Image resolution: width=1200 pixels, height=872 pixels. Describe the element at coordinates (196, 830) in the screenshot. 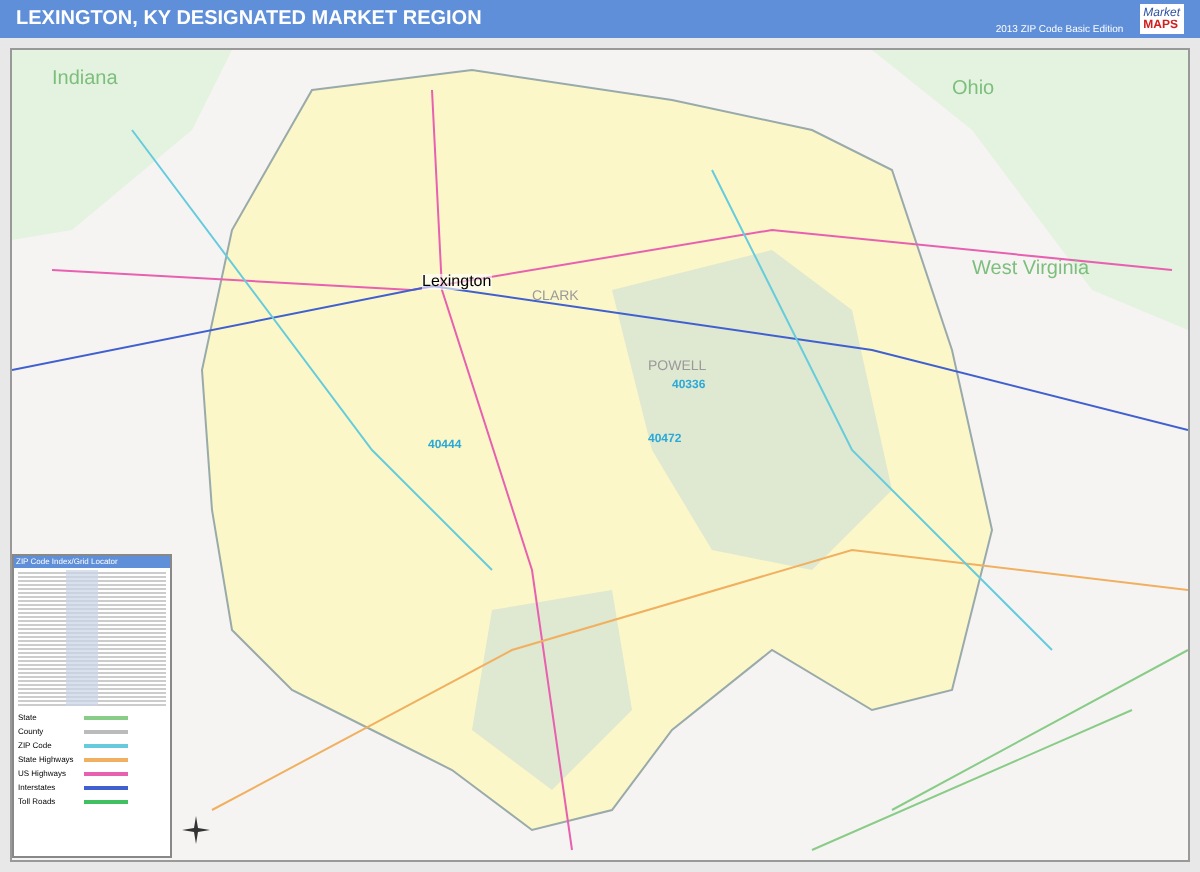

I see `compass-rose-icon` at that location.